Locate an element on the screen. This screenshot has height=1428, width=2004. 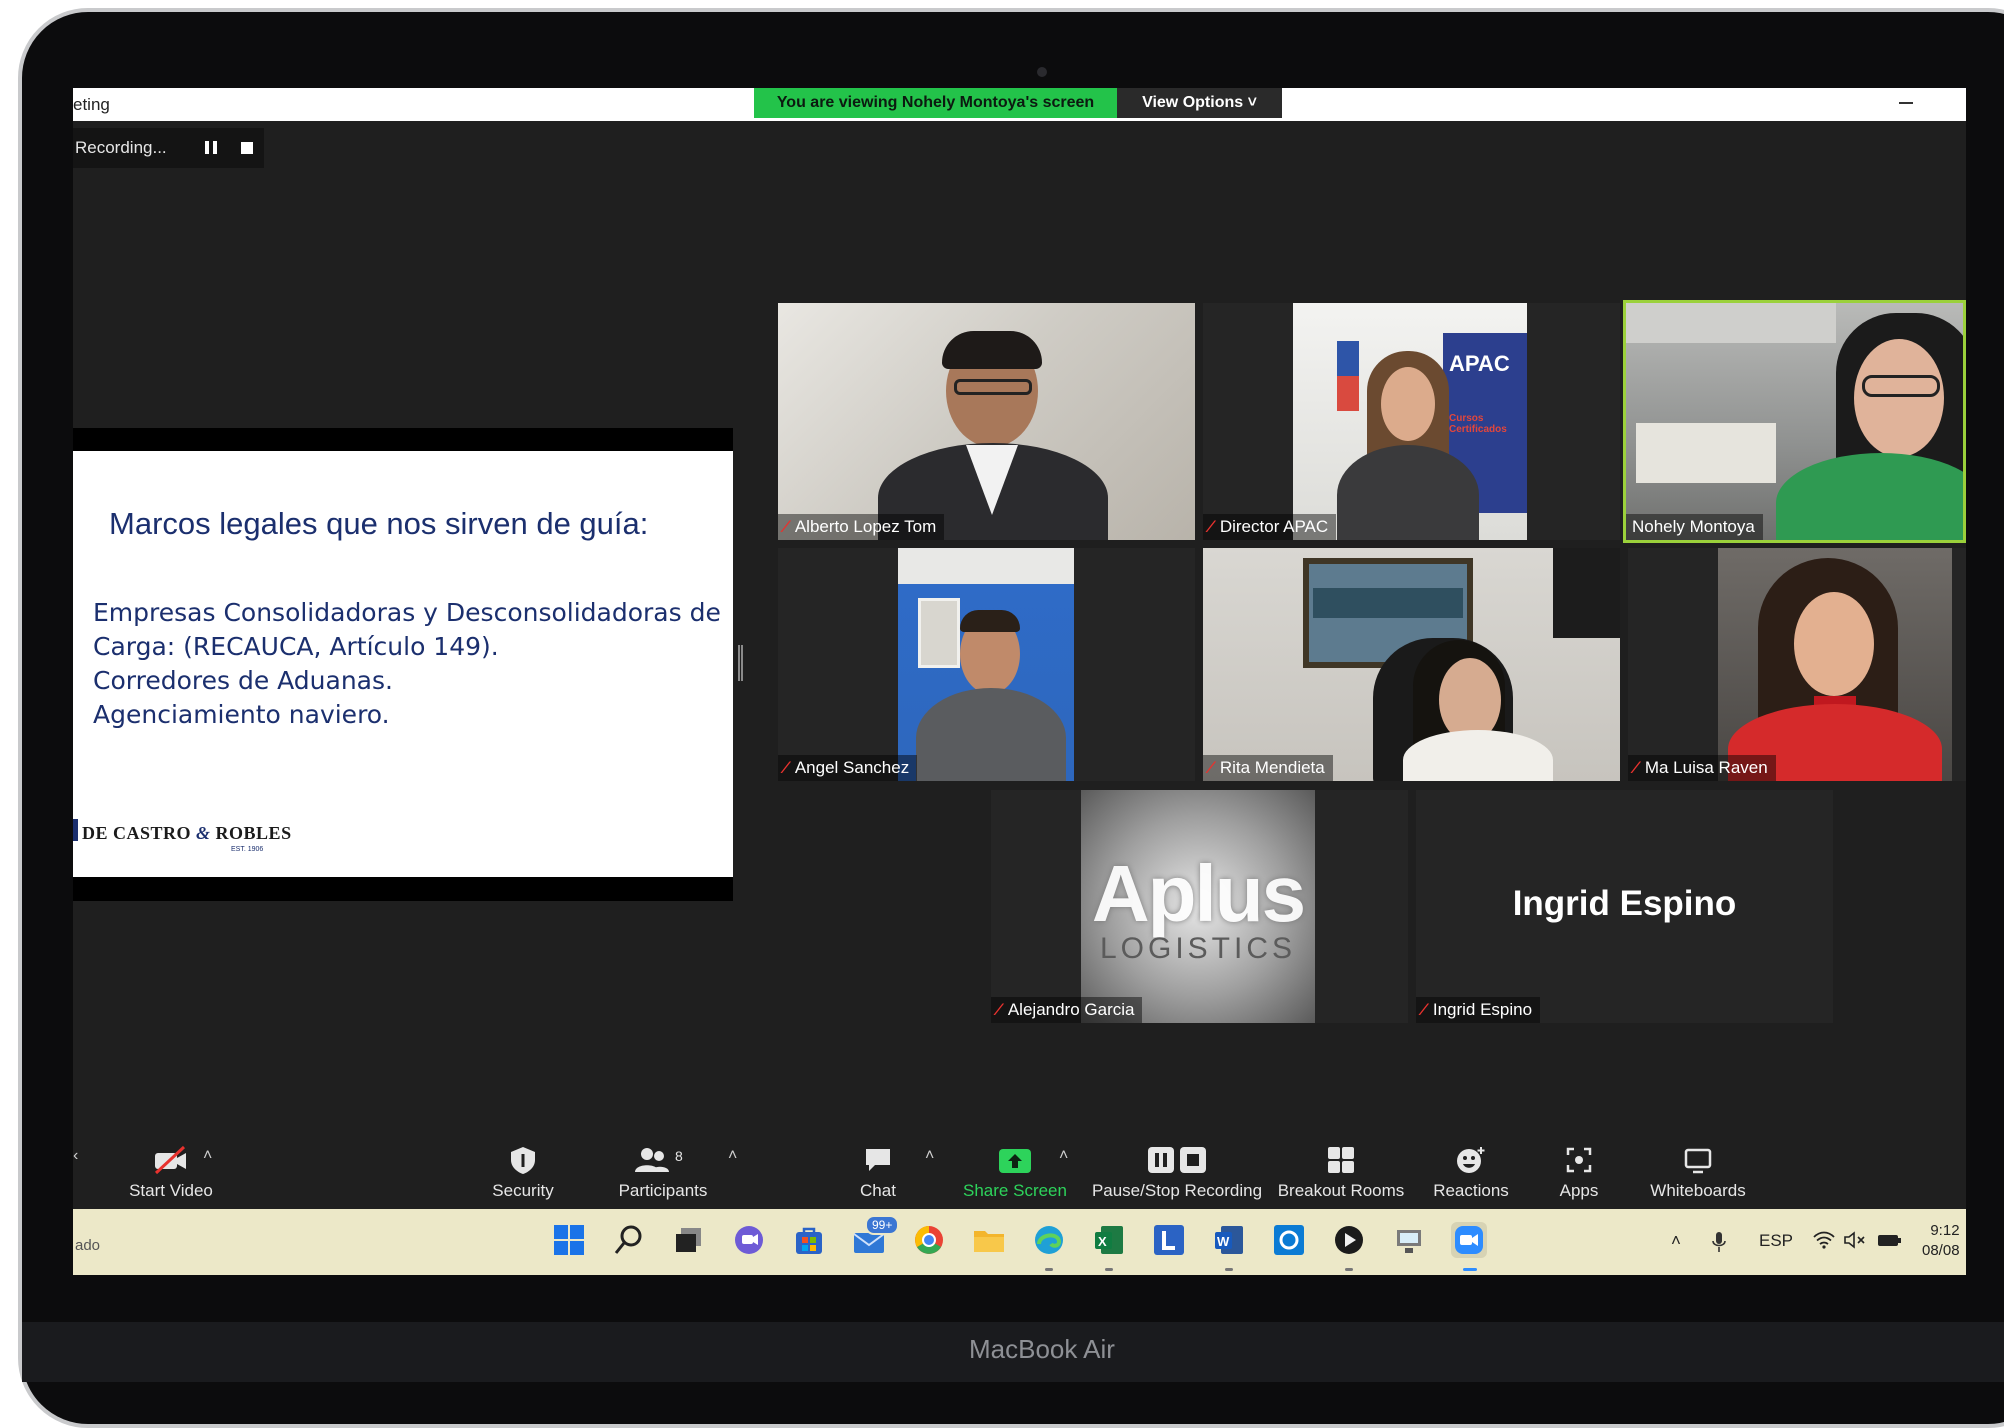
participants-icon: 8 is located at coordinates (663, 1160).